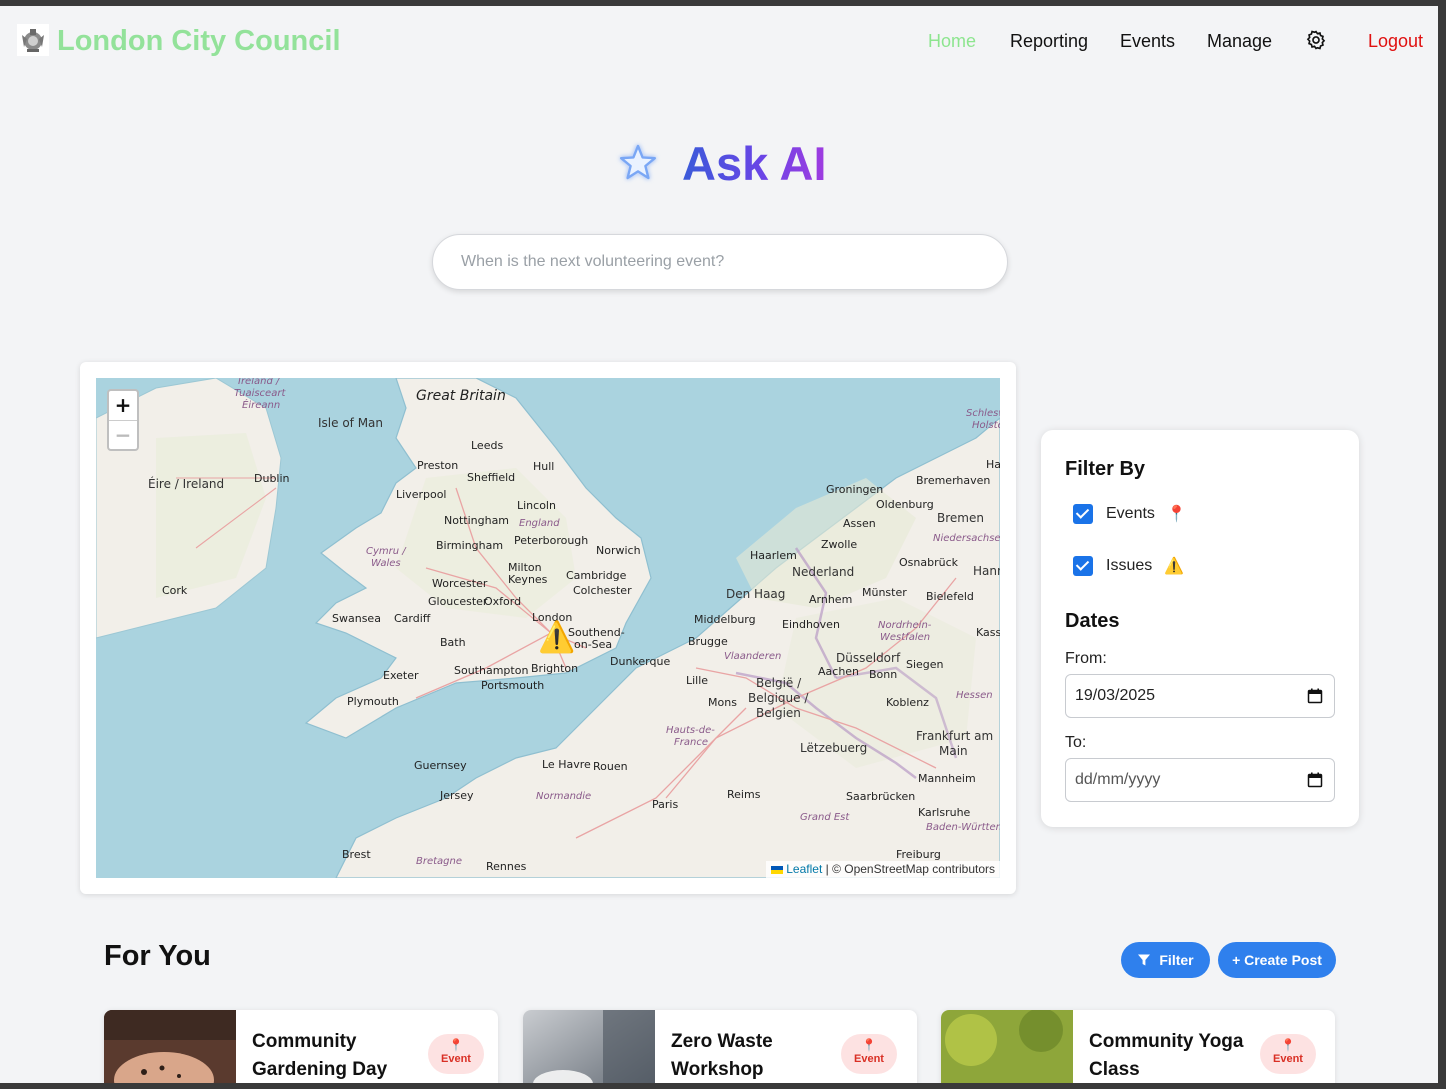  Describe the element at coordinates (773, 555) in the screenshot. I see `map-label: Haarlem` at that location.